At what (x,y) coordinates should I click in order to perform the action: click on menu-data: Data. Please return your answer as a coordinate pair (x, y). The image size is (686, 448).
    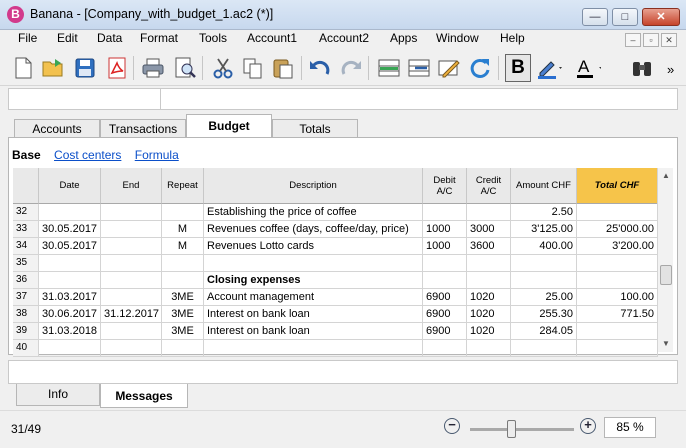
    Looking at the image, I should click on (109, 38).